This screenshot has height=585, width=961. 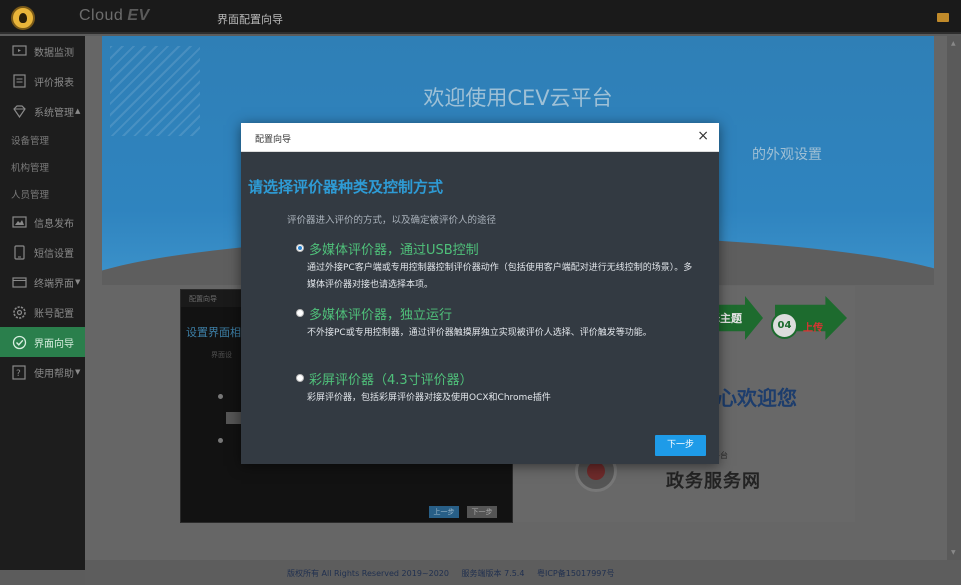 What do you see at coordinates (380, 313) in the screenshot?
I see `option-title: 多媒体评价器，独立运行` at bounding box center [380, 313].